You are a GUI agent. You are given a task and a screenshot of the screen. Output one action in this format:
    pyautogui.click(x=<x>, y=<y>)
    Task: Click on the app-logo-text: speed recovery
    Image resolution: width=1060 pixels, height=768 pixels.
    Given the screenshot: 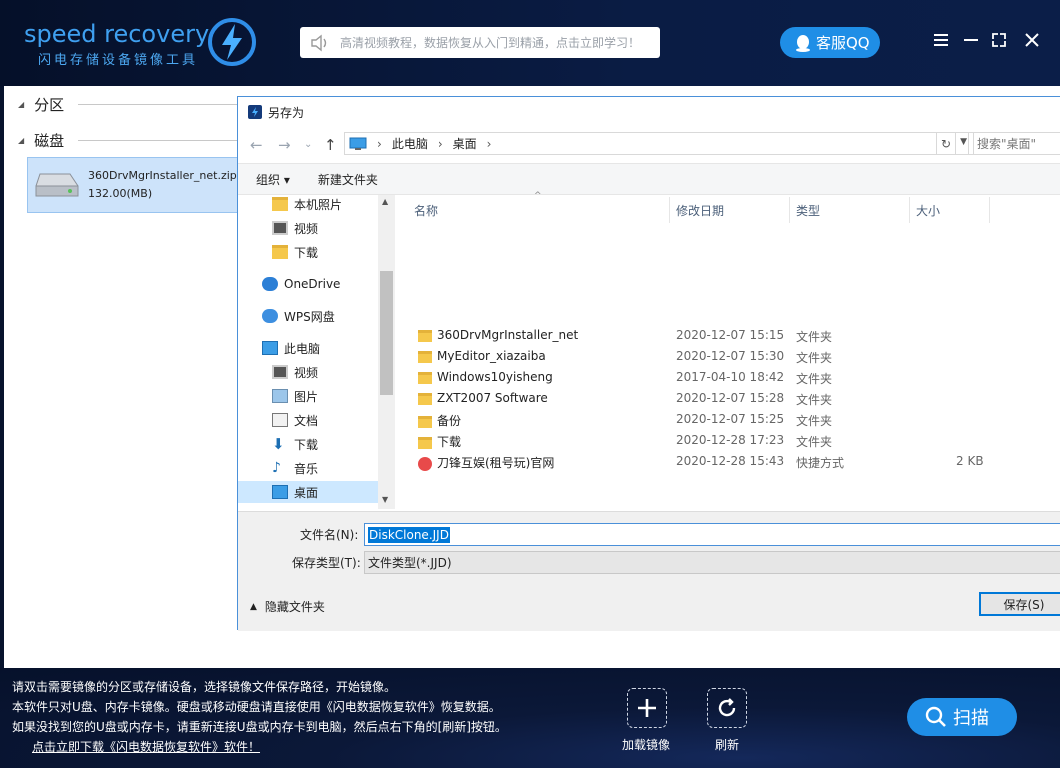 What is the action you would take?
    pyautogui.click(x=117, y=34)
    